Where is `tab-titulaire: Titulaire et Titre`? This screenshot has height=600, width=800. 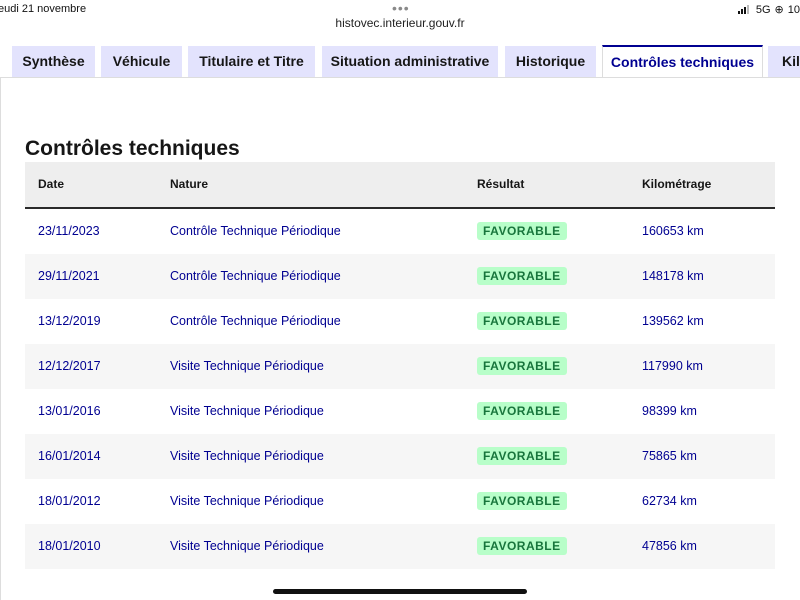 tab-titulaire: Titulaire et Titre is located at coordinates (251, 61).